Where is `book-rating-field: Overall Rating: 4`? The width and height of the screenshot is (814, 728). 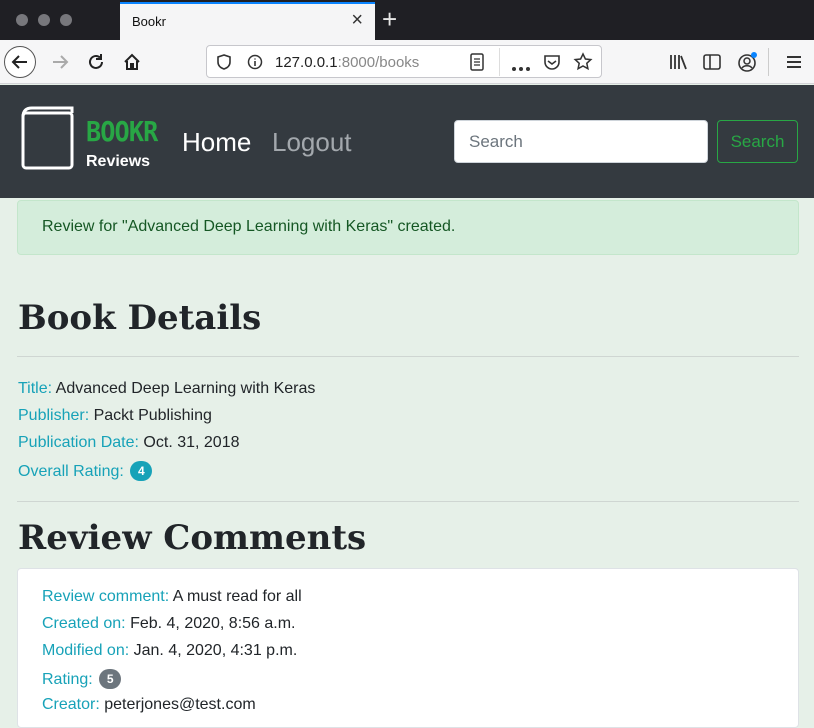 book-rating-field: Overall Rating: 4 is located at coordinates (85, 471).